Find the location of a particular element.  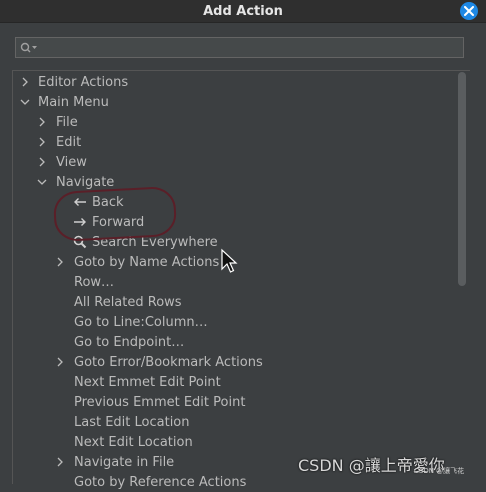

tree-item-editor-actions: Editor Actions is located at coordinates (83, 82).